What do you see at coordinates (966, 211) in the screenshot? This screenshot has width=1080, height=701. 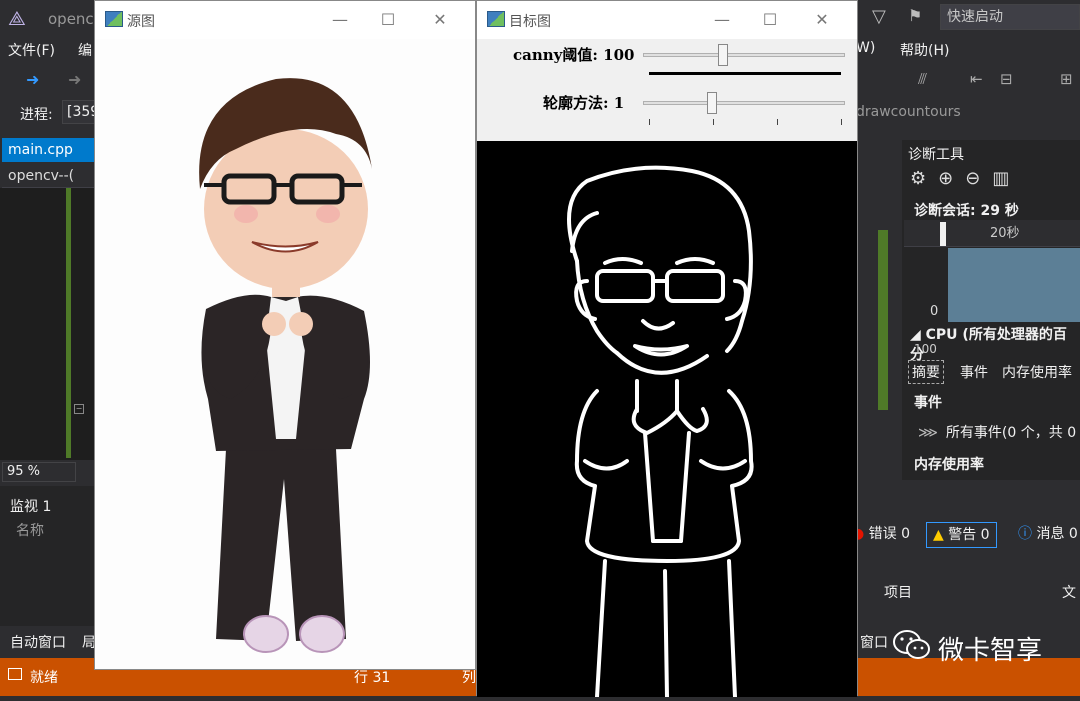 I see `diagnostic-session-time: 诊断会话: 29 秒` at bounding box center [966, 211].